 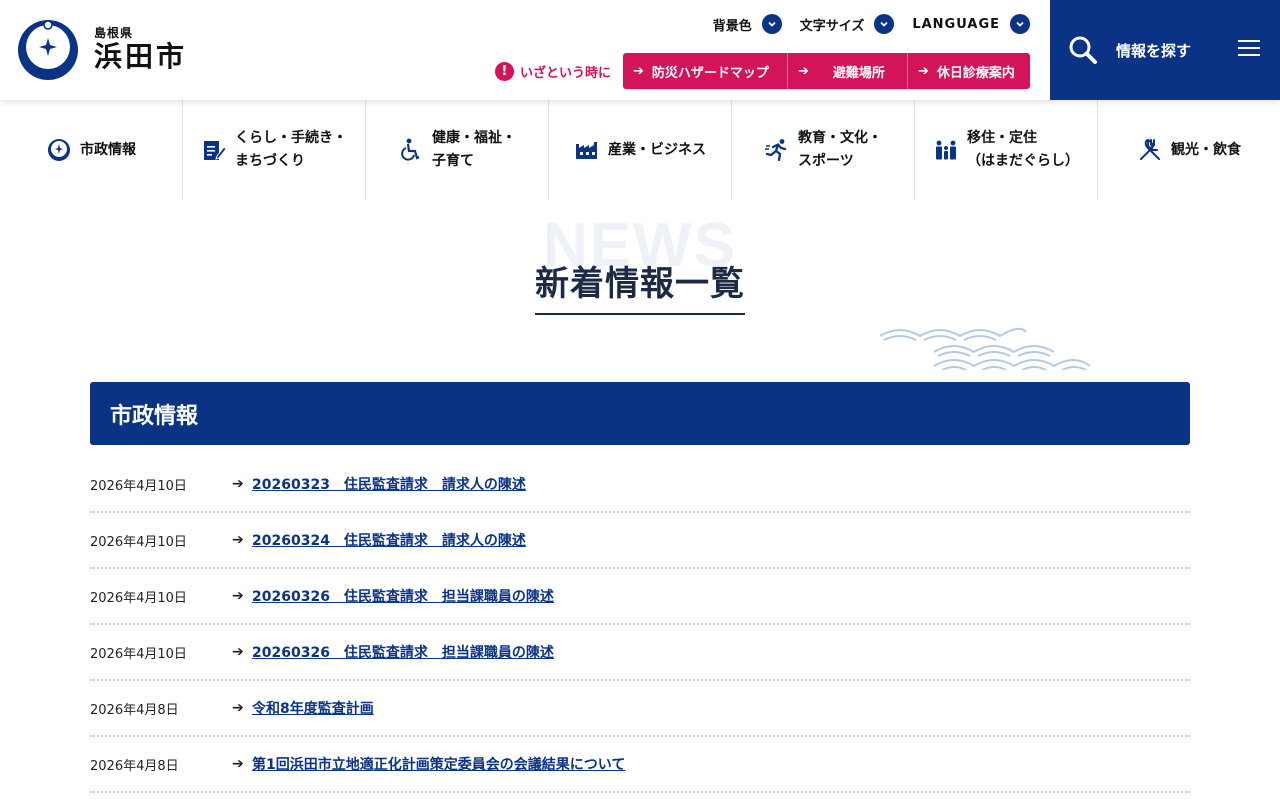 I want to click on wheelchair-icon, so click(x=411, y=150).